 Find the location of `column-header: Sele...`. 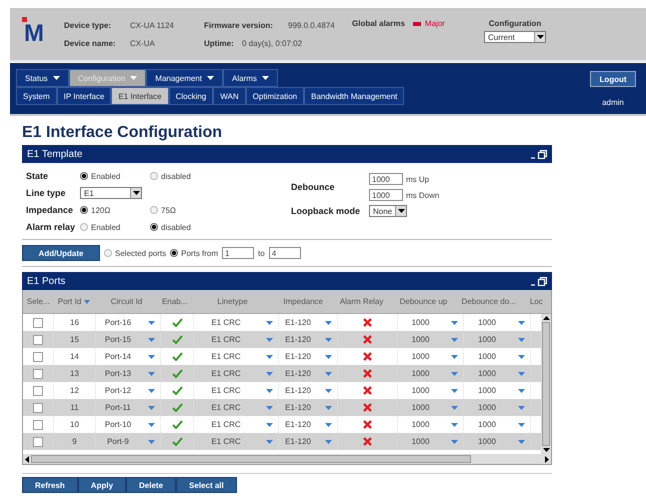

column-header: Sele... is located at coordinates (38, 301).